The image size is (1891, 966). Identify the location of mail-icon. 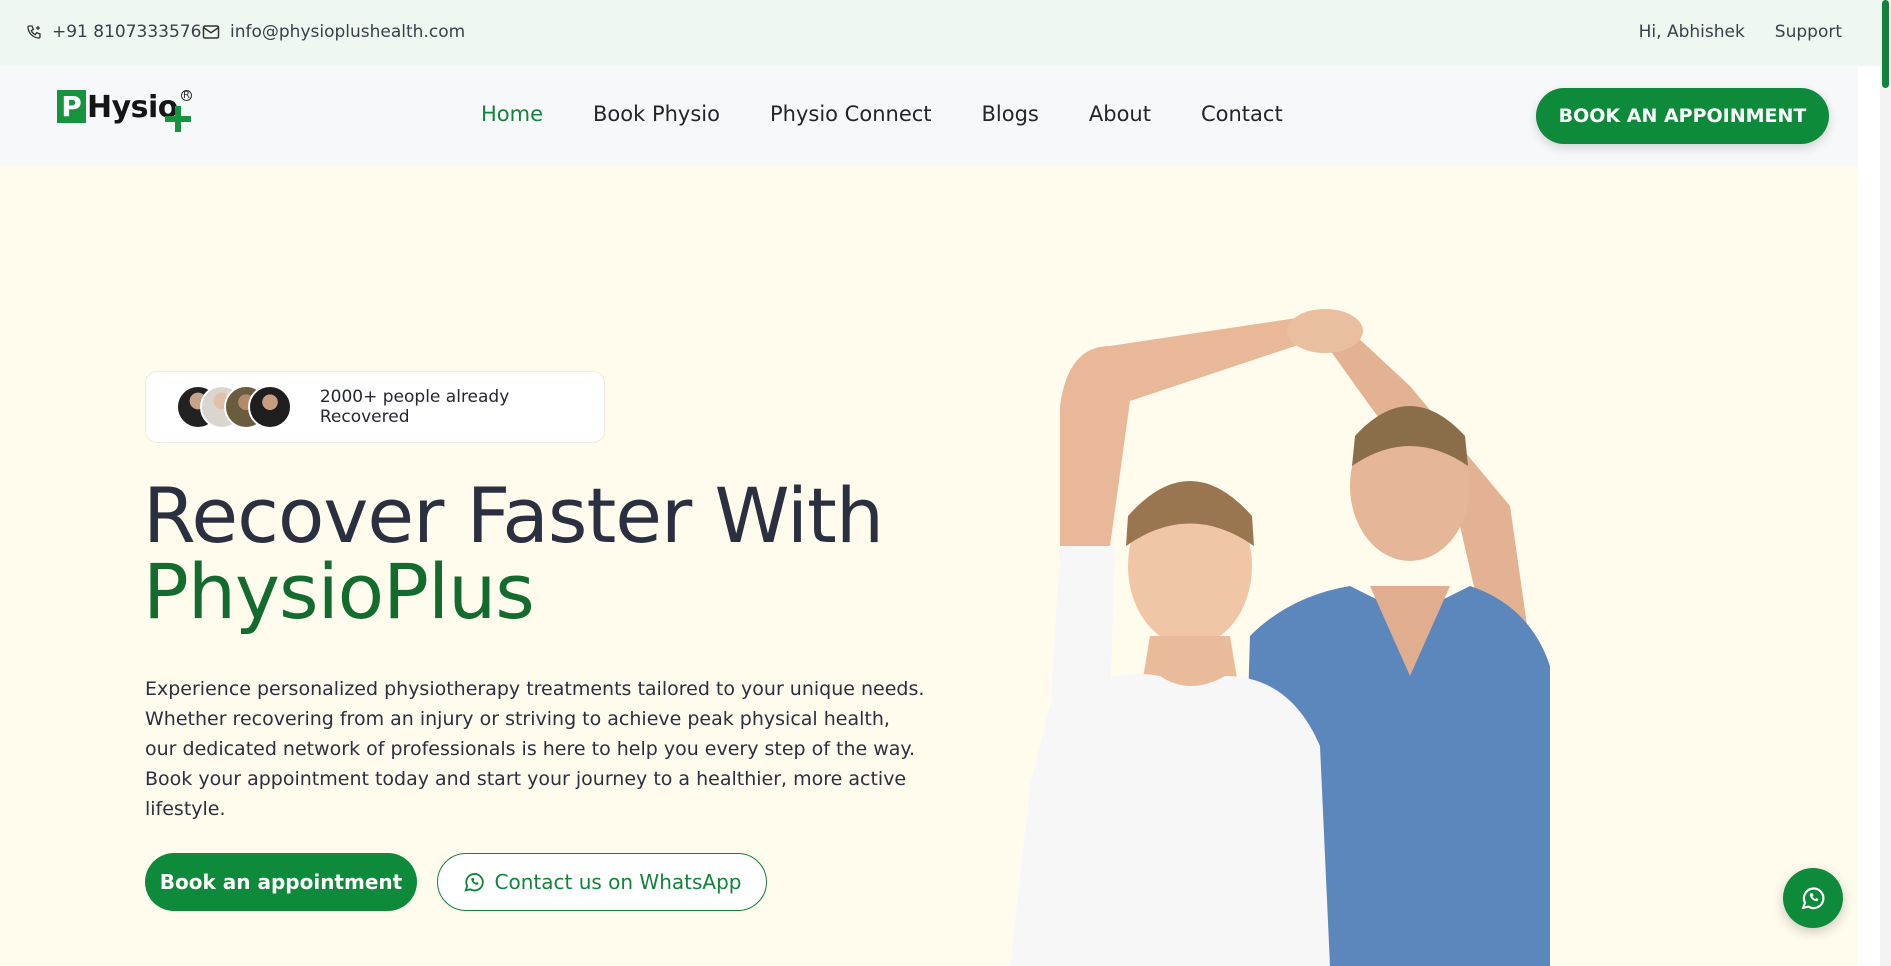
(211, 32).